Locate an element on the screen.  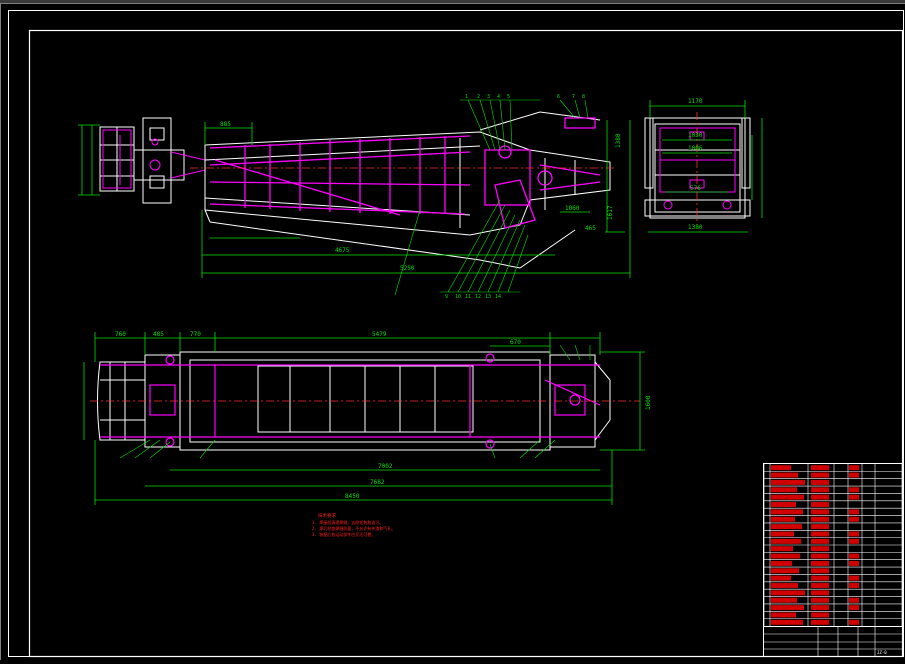
side-dim-885: 885 is located at coordinates (225, 124).